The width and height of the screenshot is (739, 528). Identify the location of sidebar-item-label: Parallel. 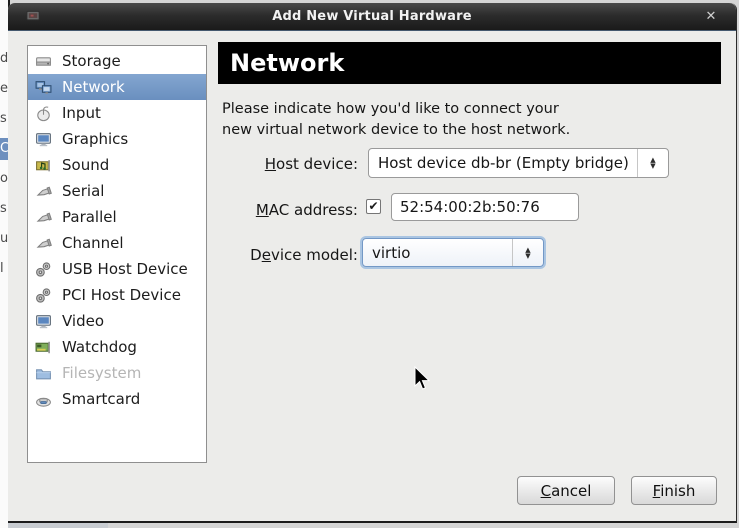
(89, 217).